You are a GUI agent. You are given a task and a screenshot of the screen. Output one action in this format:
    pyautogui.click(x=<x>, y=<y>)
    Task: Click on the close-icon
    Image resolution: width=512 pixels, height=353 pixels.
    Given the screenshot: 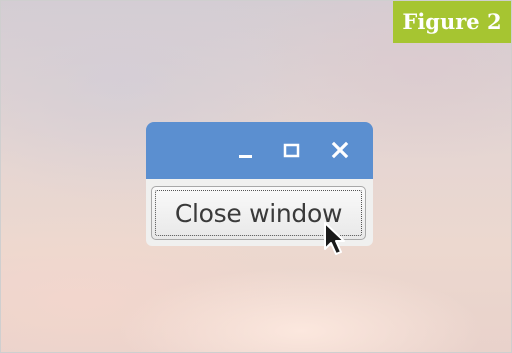 What is the action you would take?
    pyautogui.click(x=340, y=150)
    